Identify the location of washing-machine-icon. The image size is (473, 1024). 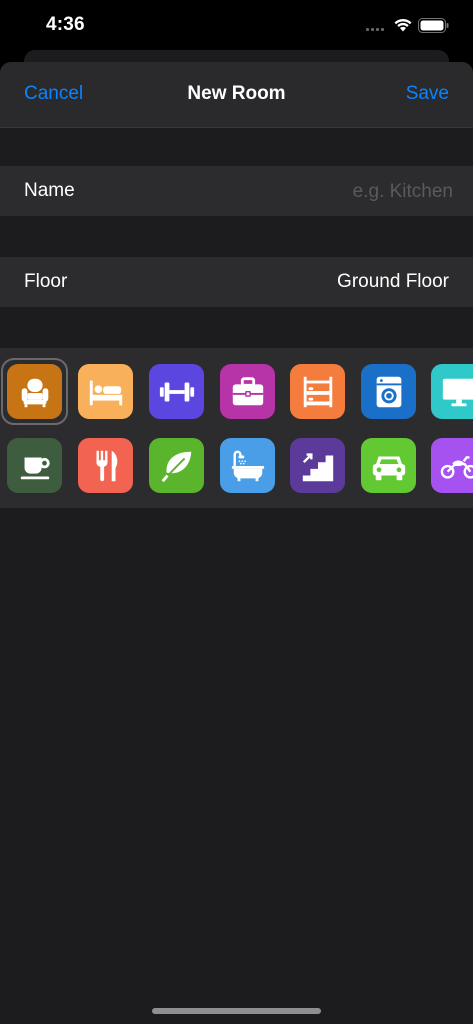
(388, 391).